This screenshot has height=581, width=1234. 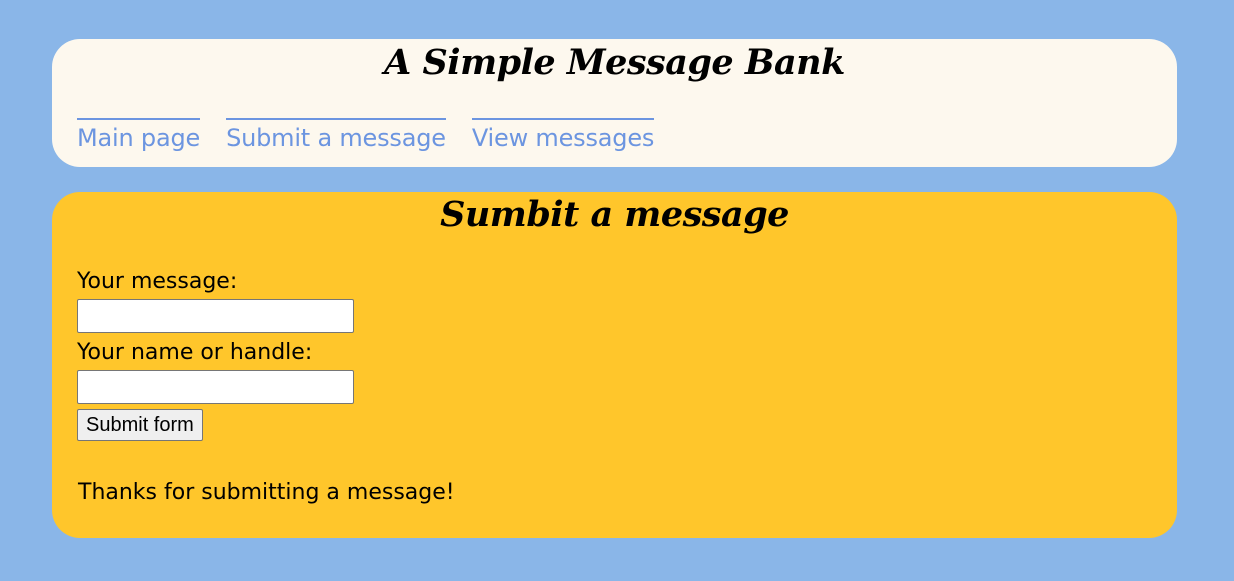 What do you see at coordinates (195, 352) in the screenshot?
I see `name-label: Your name or handle:` at bounding box center [195, 352].